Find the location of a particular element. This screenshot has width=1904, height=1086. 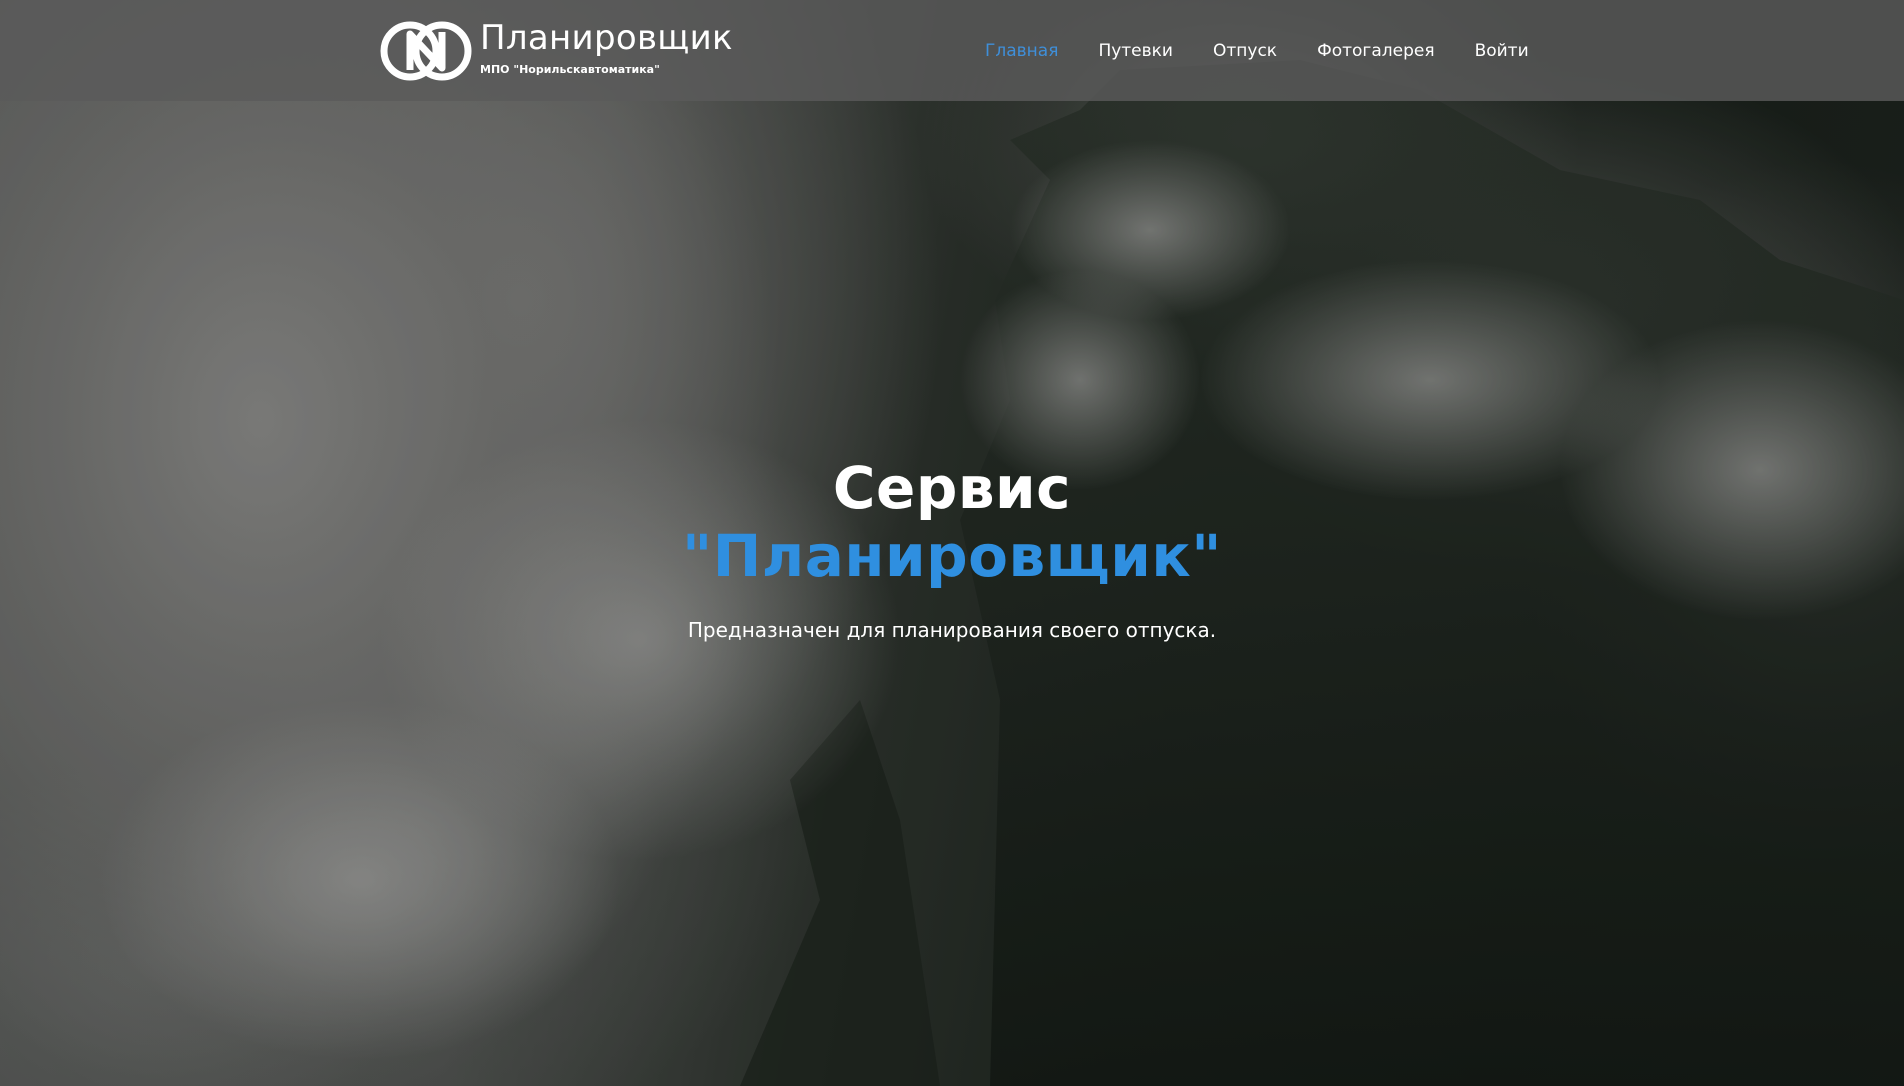

nav-item-photo-gallery: Фотогалерея is located at coordinates (1376, 51).